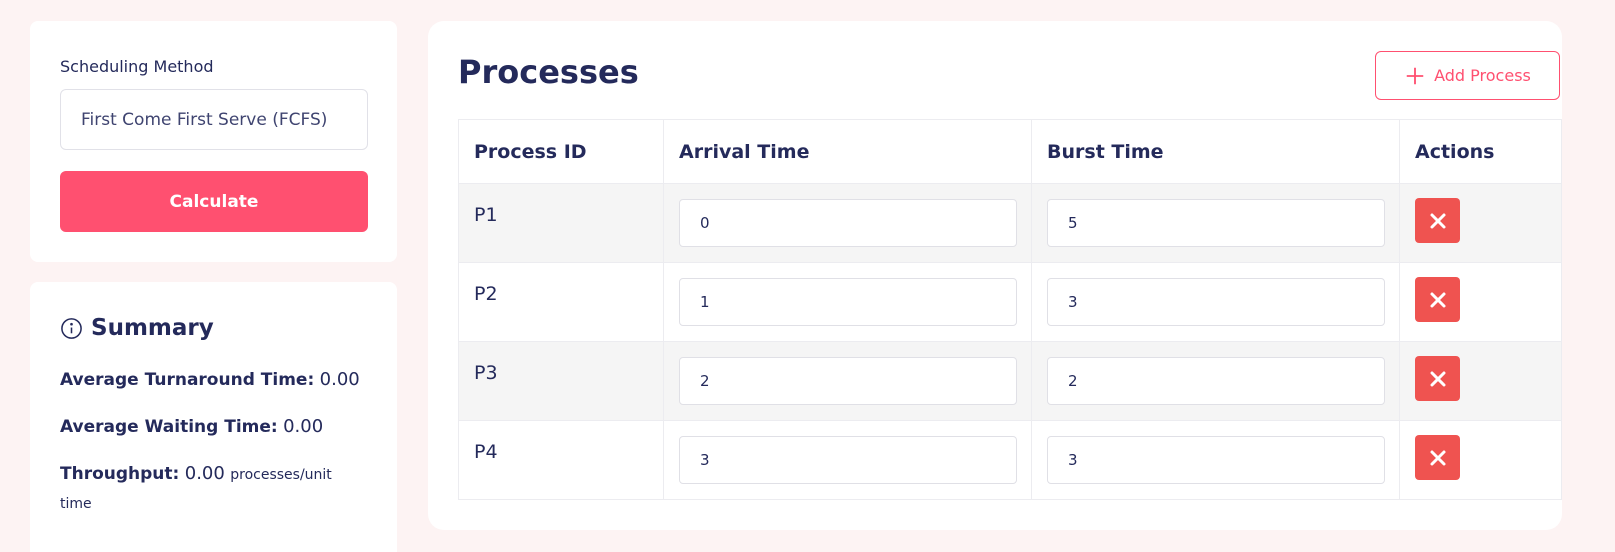 The image size is (1615, 552). I want to click on process-id-cell: P3, so click(561, 381).